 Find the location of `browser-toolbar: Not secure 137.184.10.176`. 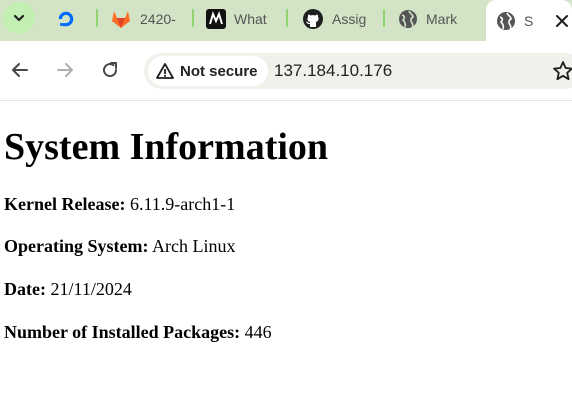

browser-toolbar: Not secure 137.184.10.176 is located at coordinates (286, 71).